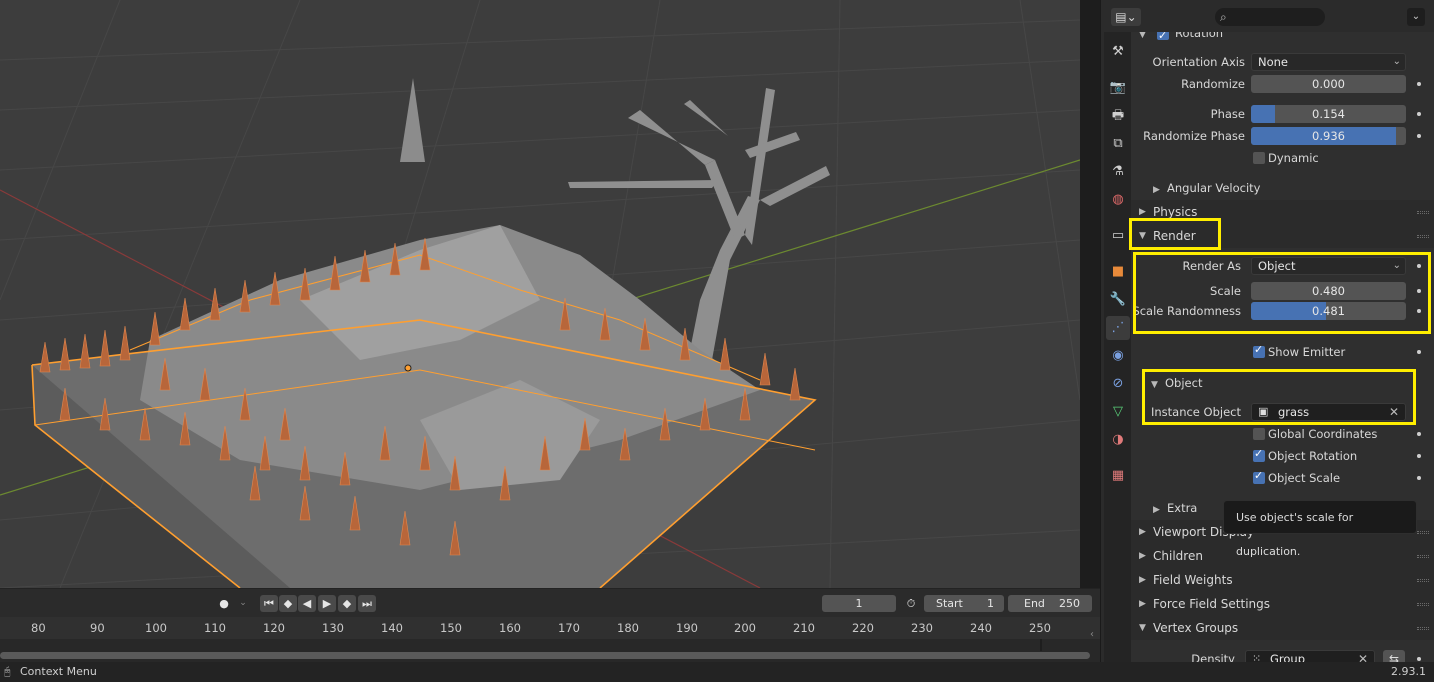 This screenshot has height=682, width=1434. Describe the element at coordinates (1118, 88) in the screenshot. I see `render-tab-icon: 📷` at that location.